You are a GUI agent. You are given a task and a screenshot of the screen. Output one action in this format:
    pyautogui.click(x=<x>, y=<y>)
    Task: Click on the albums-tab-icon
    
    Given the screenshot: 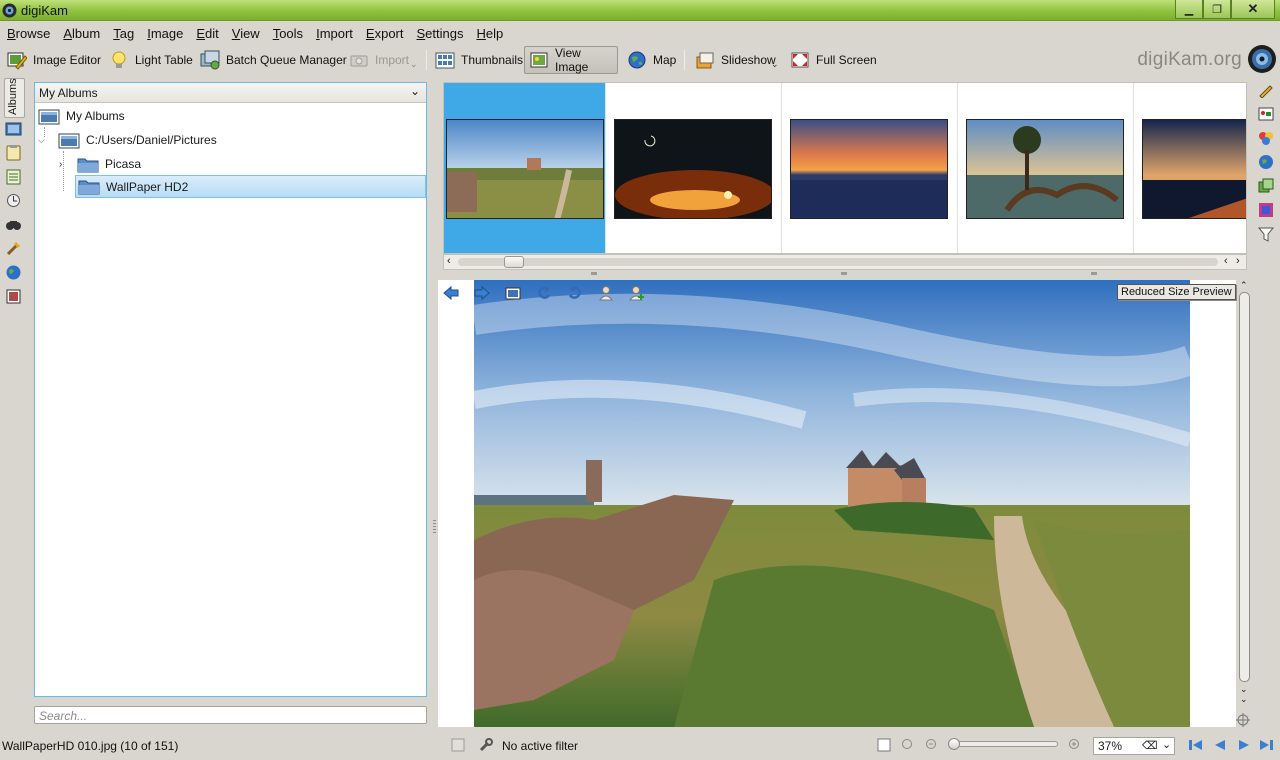 What is the action you would take?
    pyautogui.click(x=13, y=128)
    